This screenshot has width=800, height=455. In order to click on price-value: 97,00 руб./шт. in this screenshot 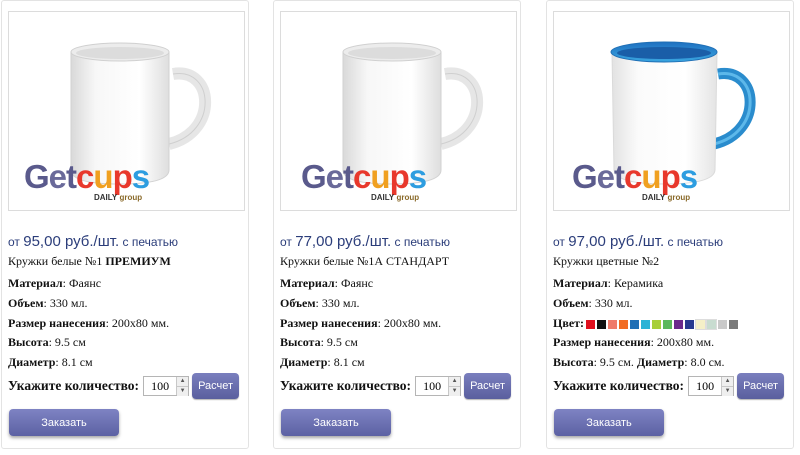, I will do `click(616, 241)`.